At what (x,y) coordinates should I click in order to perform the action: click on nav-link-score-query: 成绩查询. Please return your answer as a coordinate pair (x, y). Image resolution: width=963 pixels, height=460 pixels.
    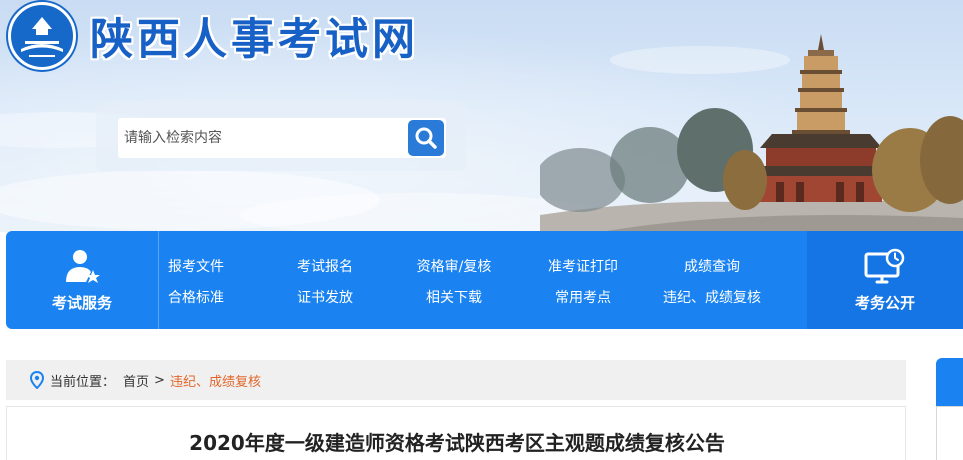
    Looking at the image, I should click on (712, 266).